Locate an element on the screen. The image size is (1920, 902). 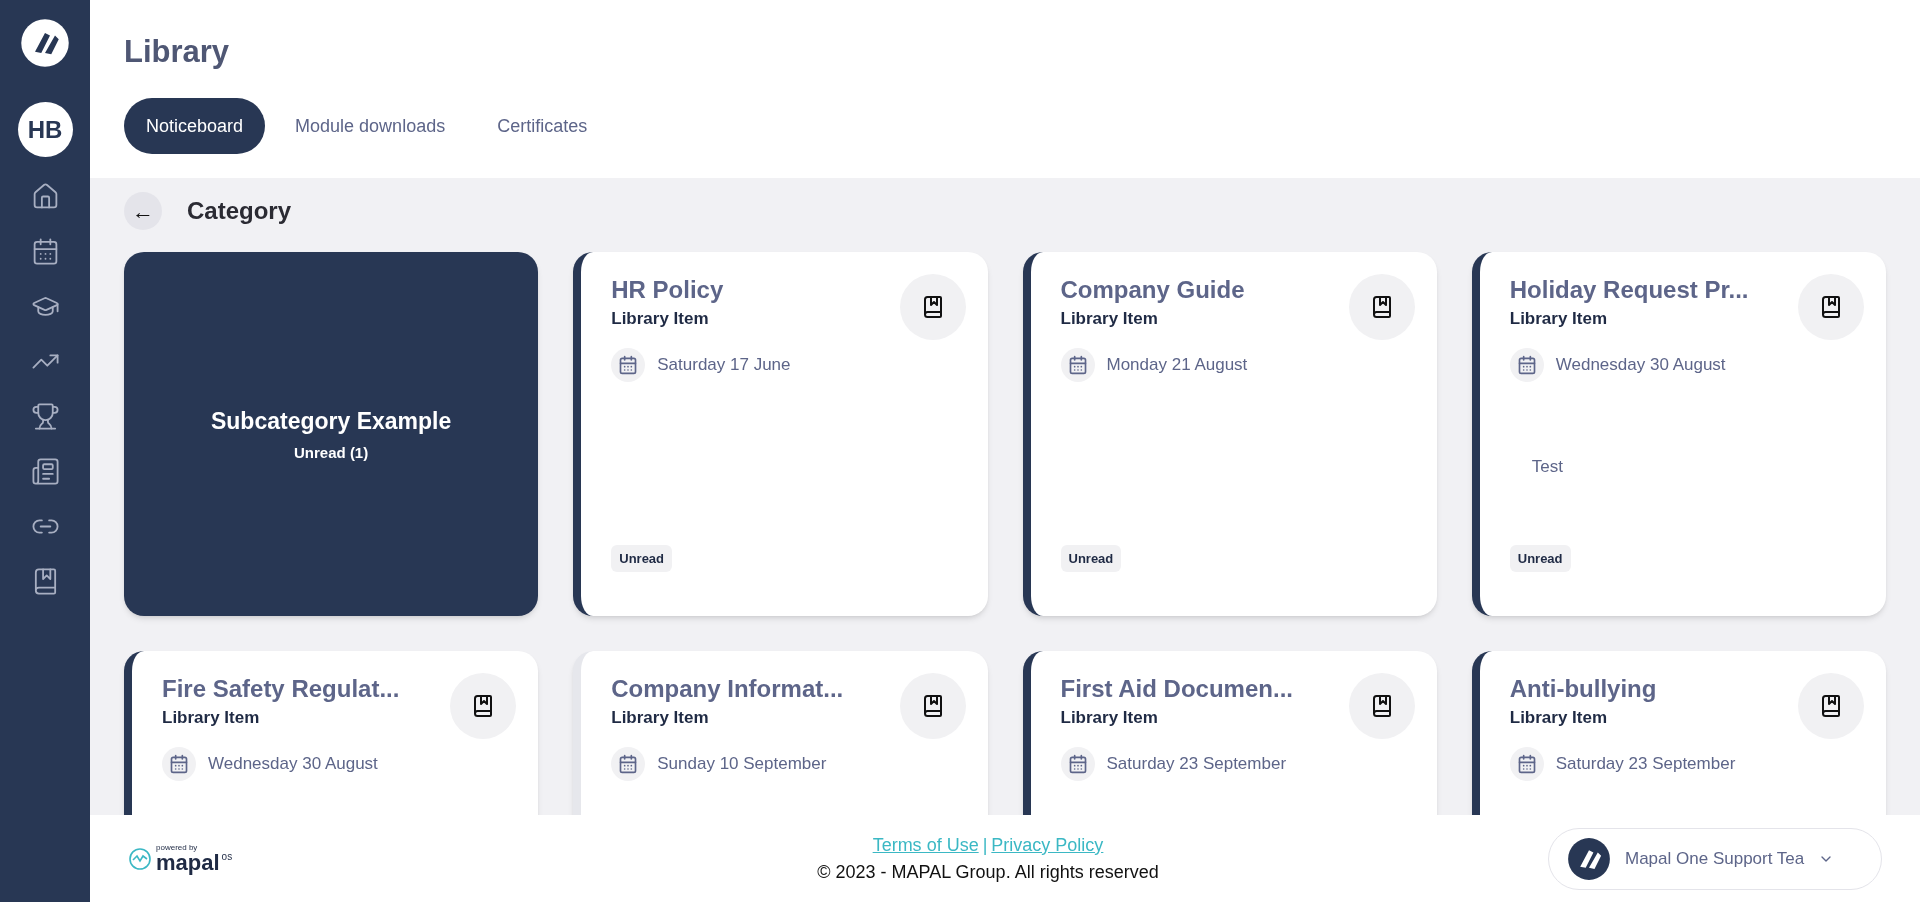
copyright-text: © 2023 - MAPAL Group. All rights reserved is located at coordinates (988, 872).